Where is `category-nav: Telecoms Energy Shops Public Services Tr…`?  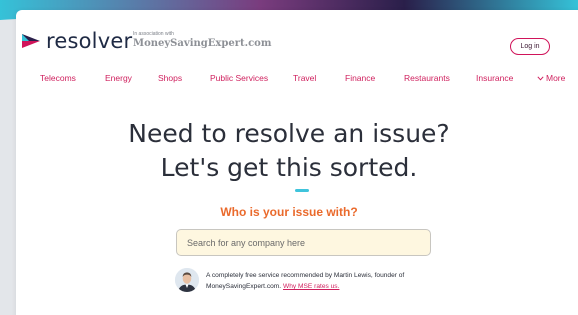
category-nav: Telecoms Energy Shops Public Services Tr… is located at coordinates (282, 78).